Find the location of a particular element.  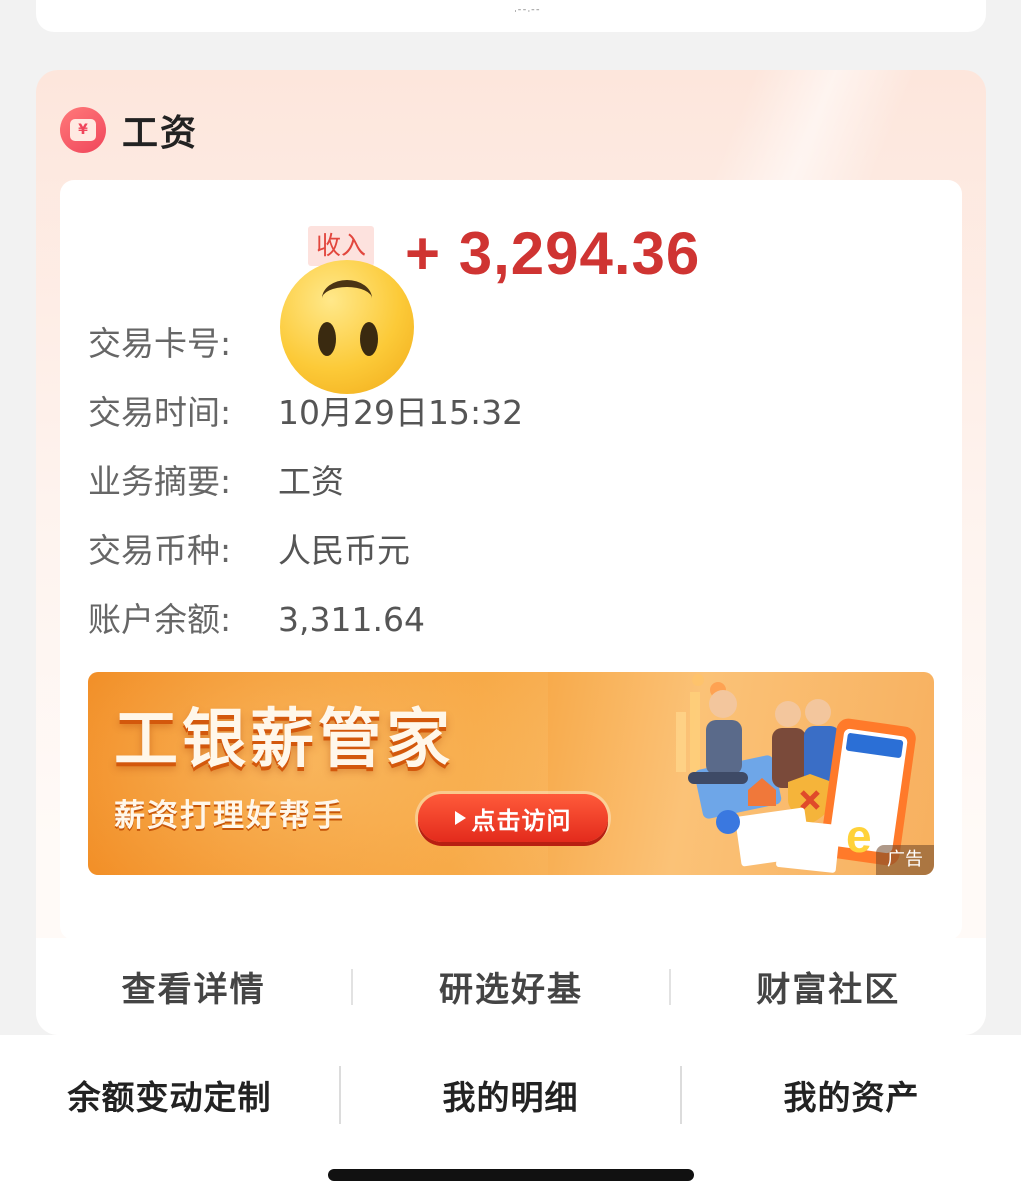

card-title: 工资 is located at coordinates (160, 133).